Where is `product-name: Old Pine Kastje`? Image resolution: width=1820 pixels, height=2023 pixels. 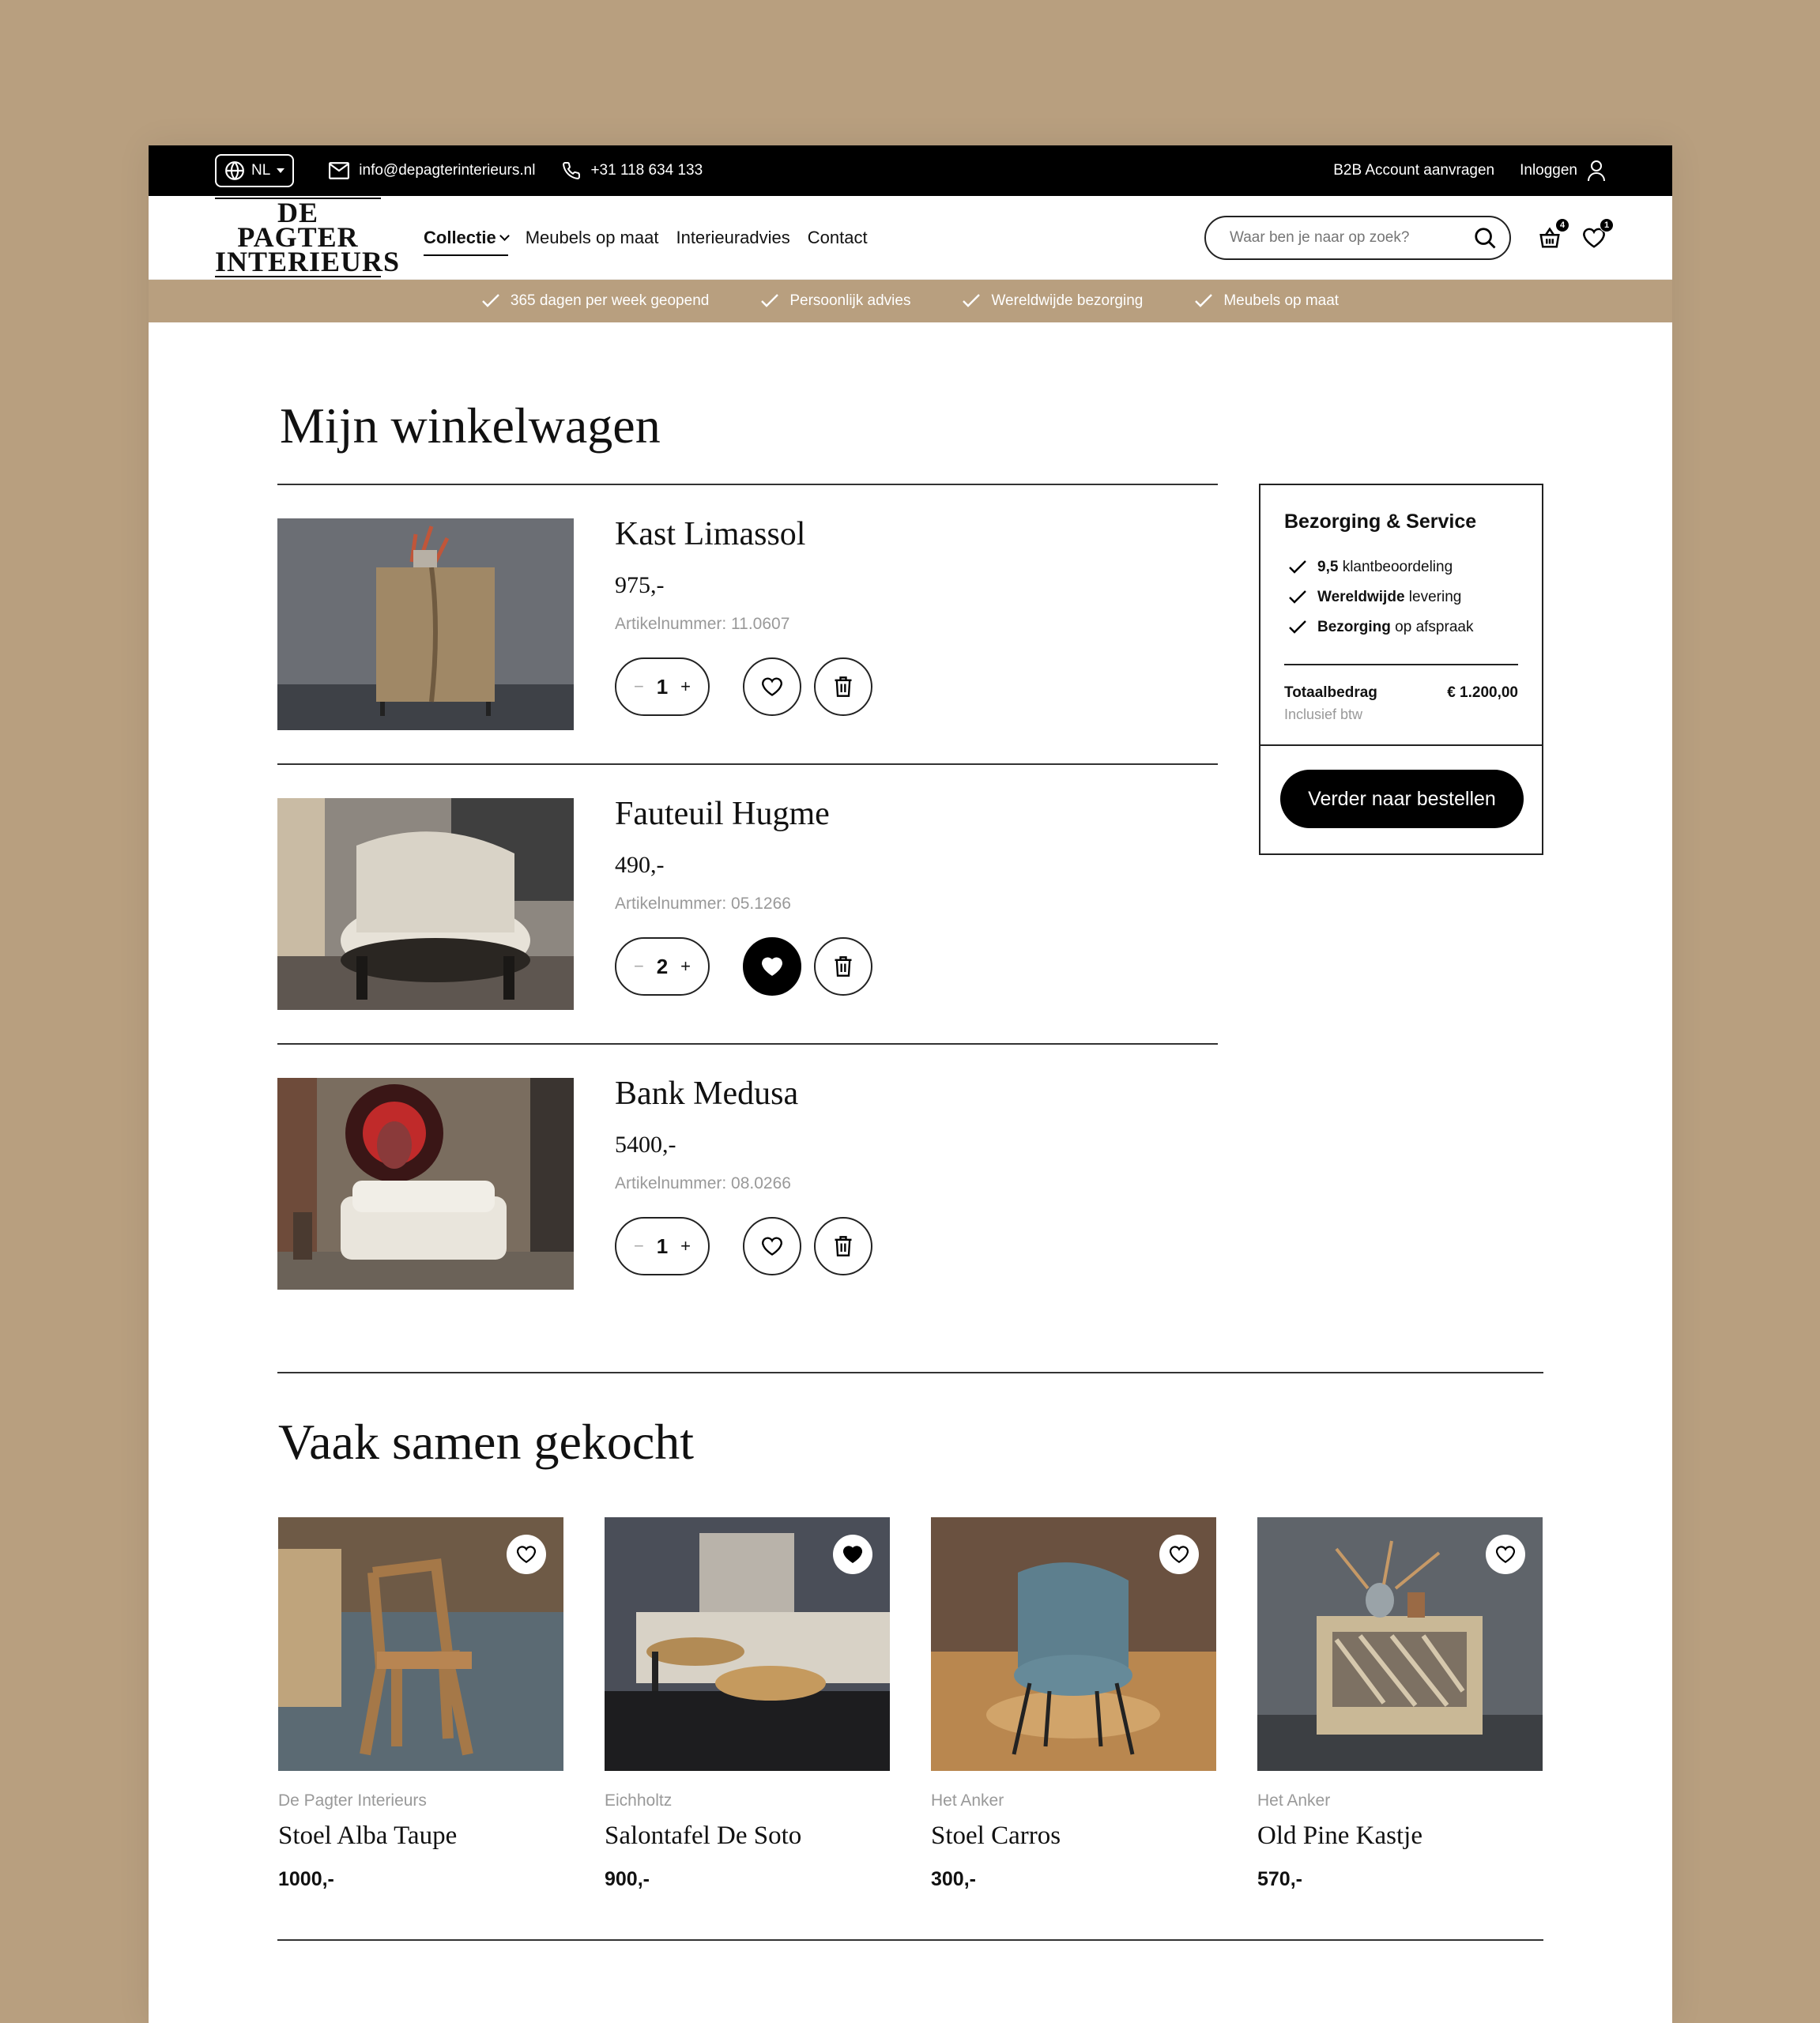 product-name: Old Pine Kastje is located at coordinates (1400, 1836).